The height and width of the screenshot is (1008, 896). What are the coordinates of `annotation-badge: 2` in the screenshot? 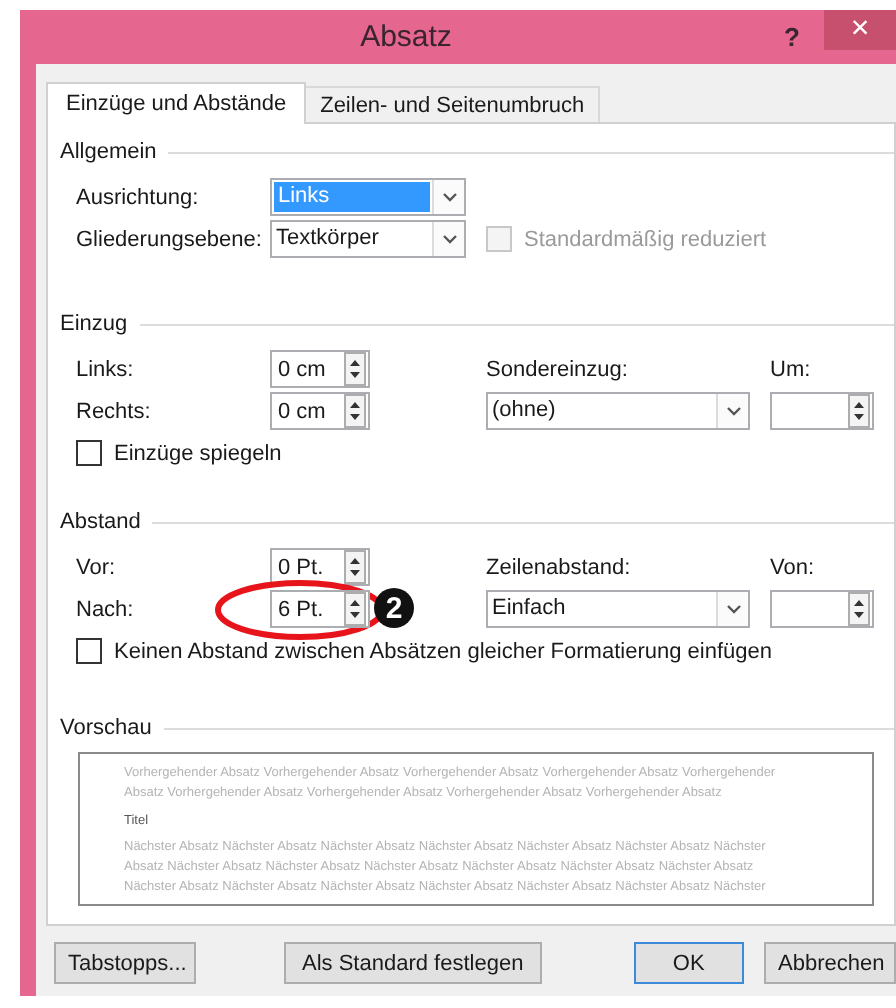 It's located at (394, 608).